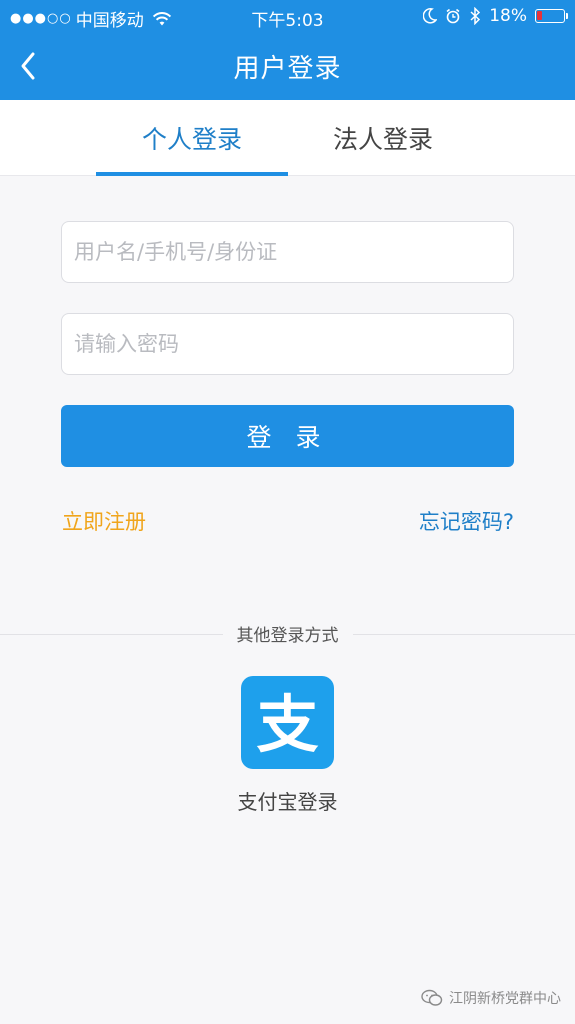 This screenshot has height=1024, width=575. I want to click on title-bar: 用户登录, so click(287, 65).